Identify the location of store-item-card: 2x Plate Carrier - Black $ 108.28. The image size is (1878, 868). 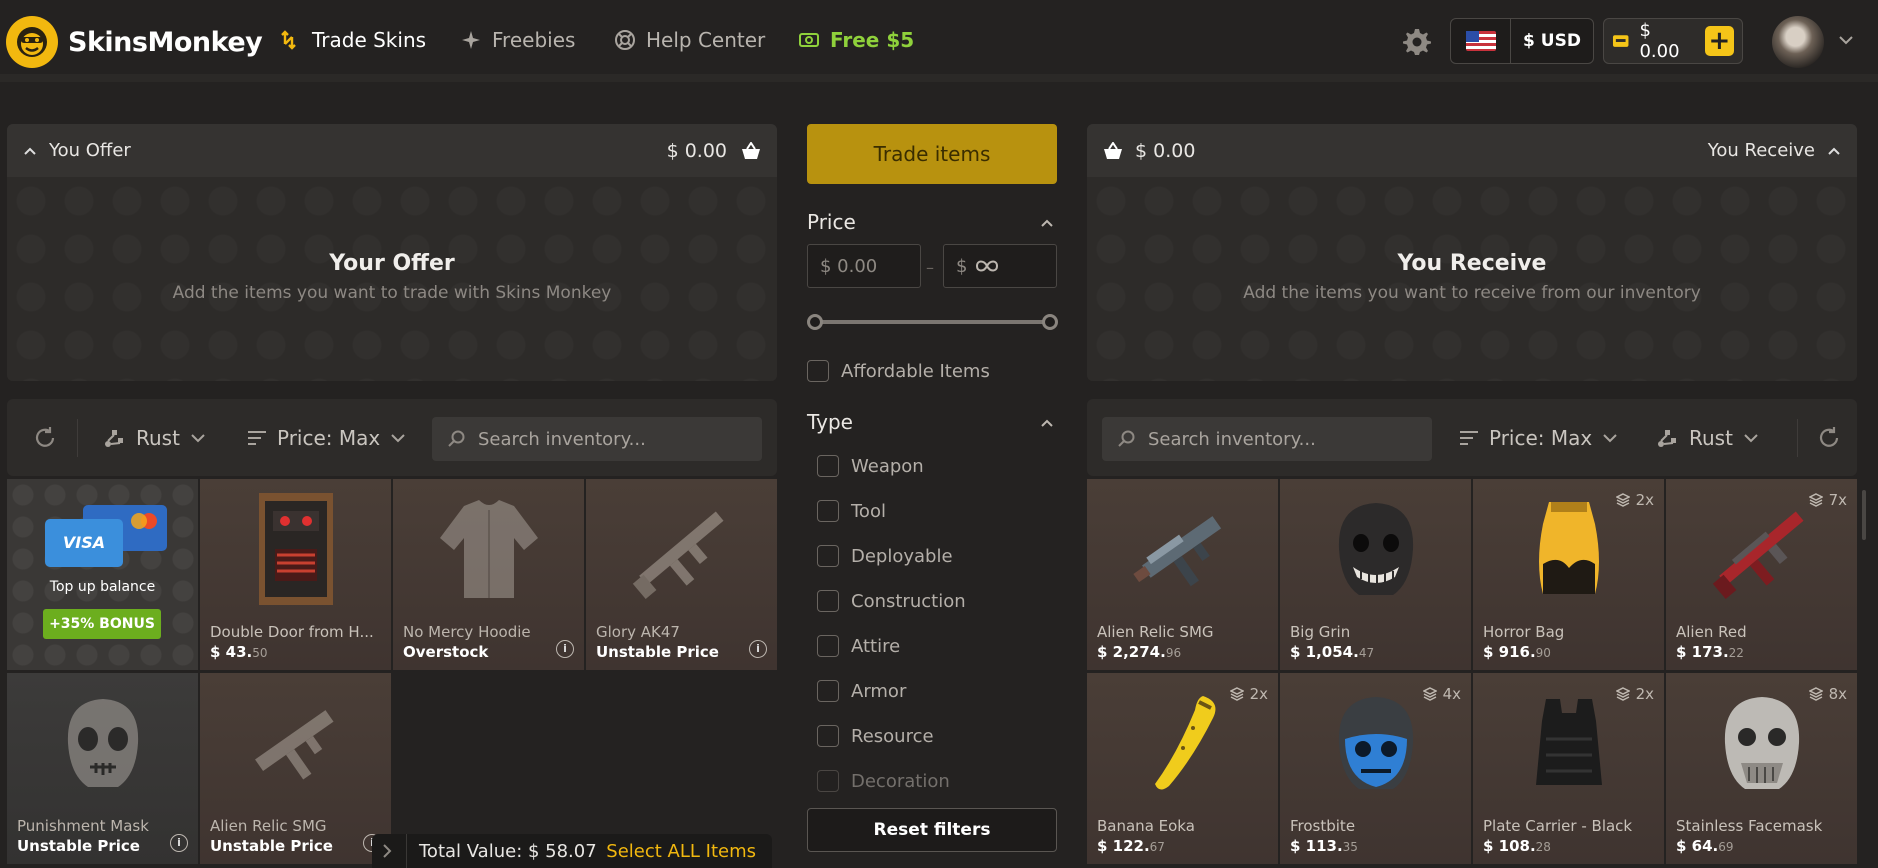
(1568, 768).